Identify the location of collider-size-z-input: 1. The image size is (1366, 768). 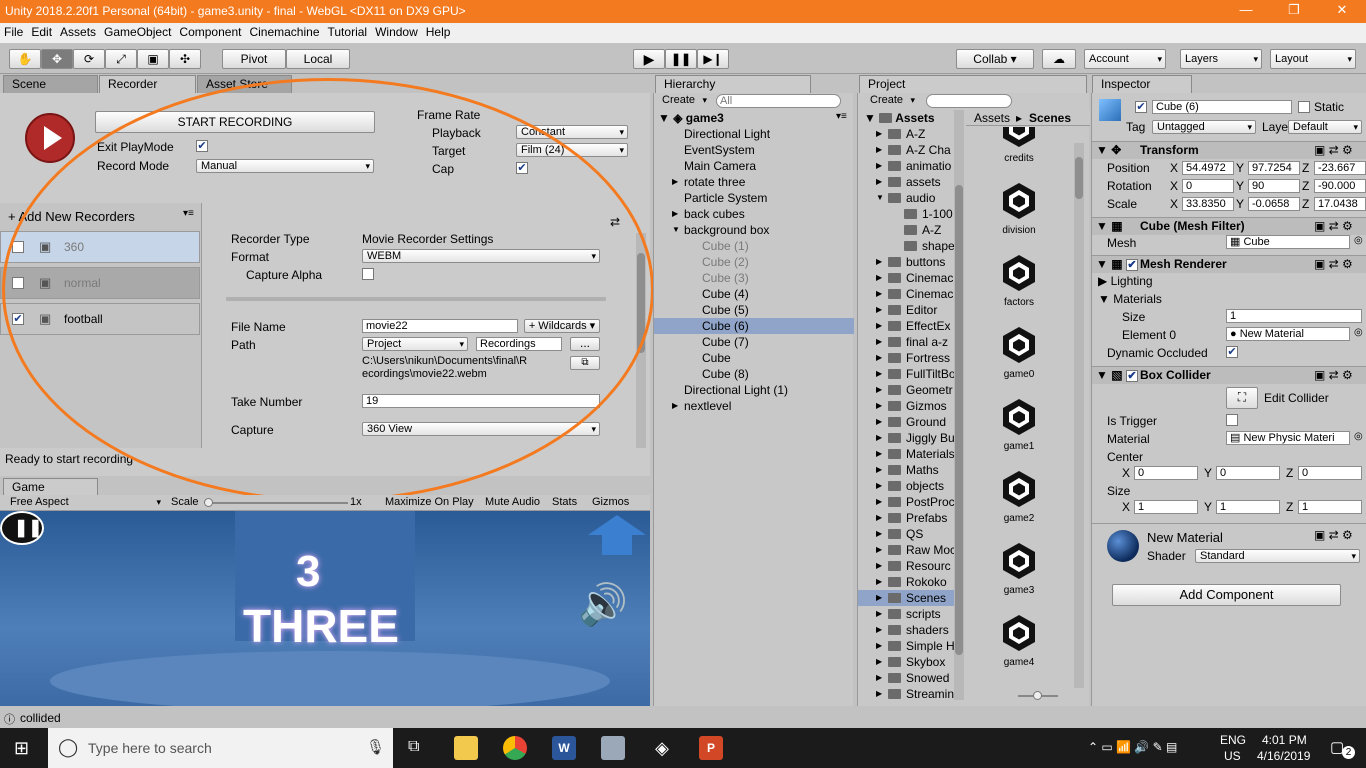
(1330, 507).